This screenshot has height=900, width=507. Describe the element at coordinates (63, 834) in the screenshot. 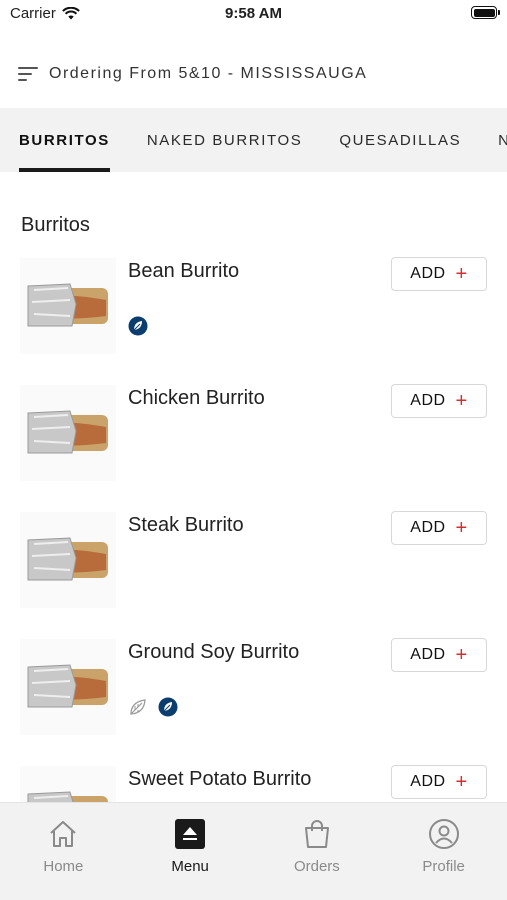

I see `home-icon` at that location.